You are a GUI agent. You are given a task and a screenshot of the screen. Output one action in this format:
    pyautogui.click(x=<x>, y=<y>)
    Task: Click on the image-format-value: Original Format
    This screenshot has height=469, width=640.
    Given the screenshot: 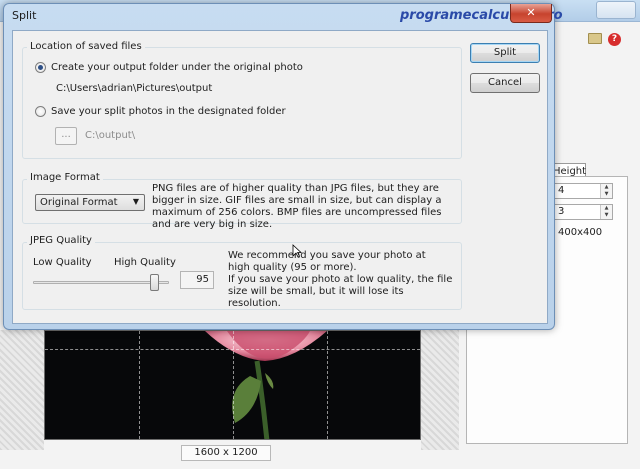 What is the action you would take?
    pyautogui.click(x=79, y=202)
    